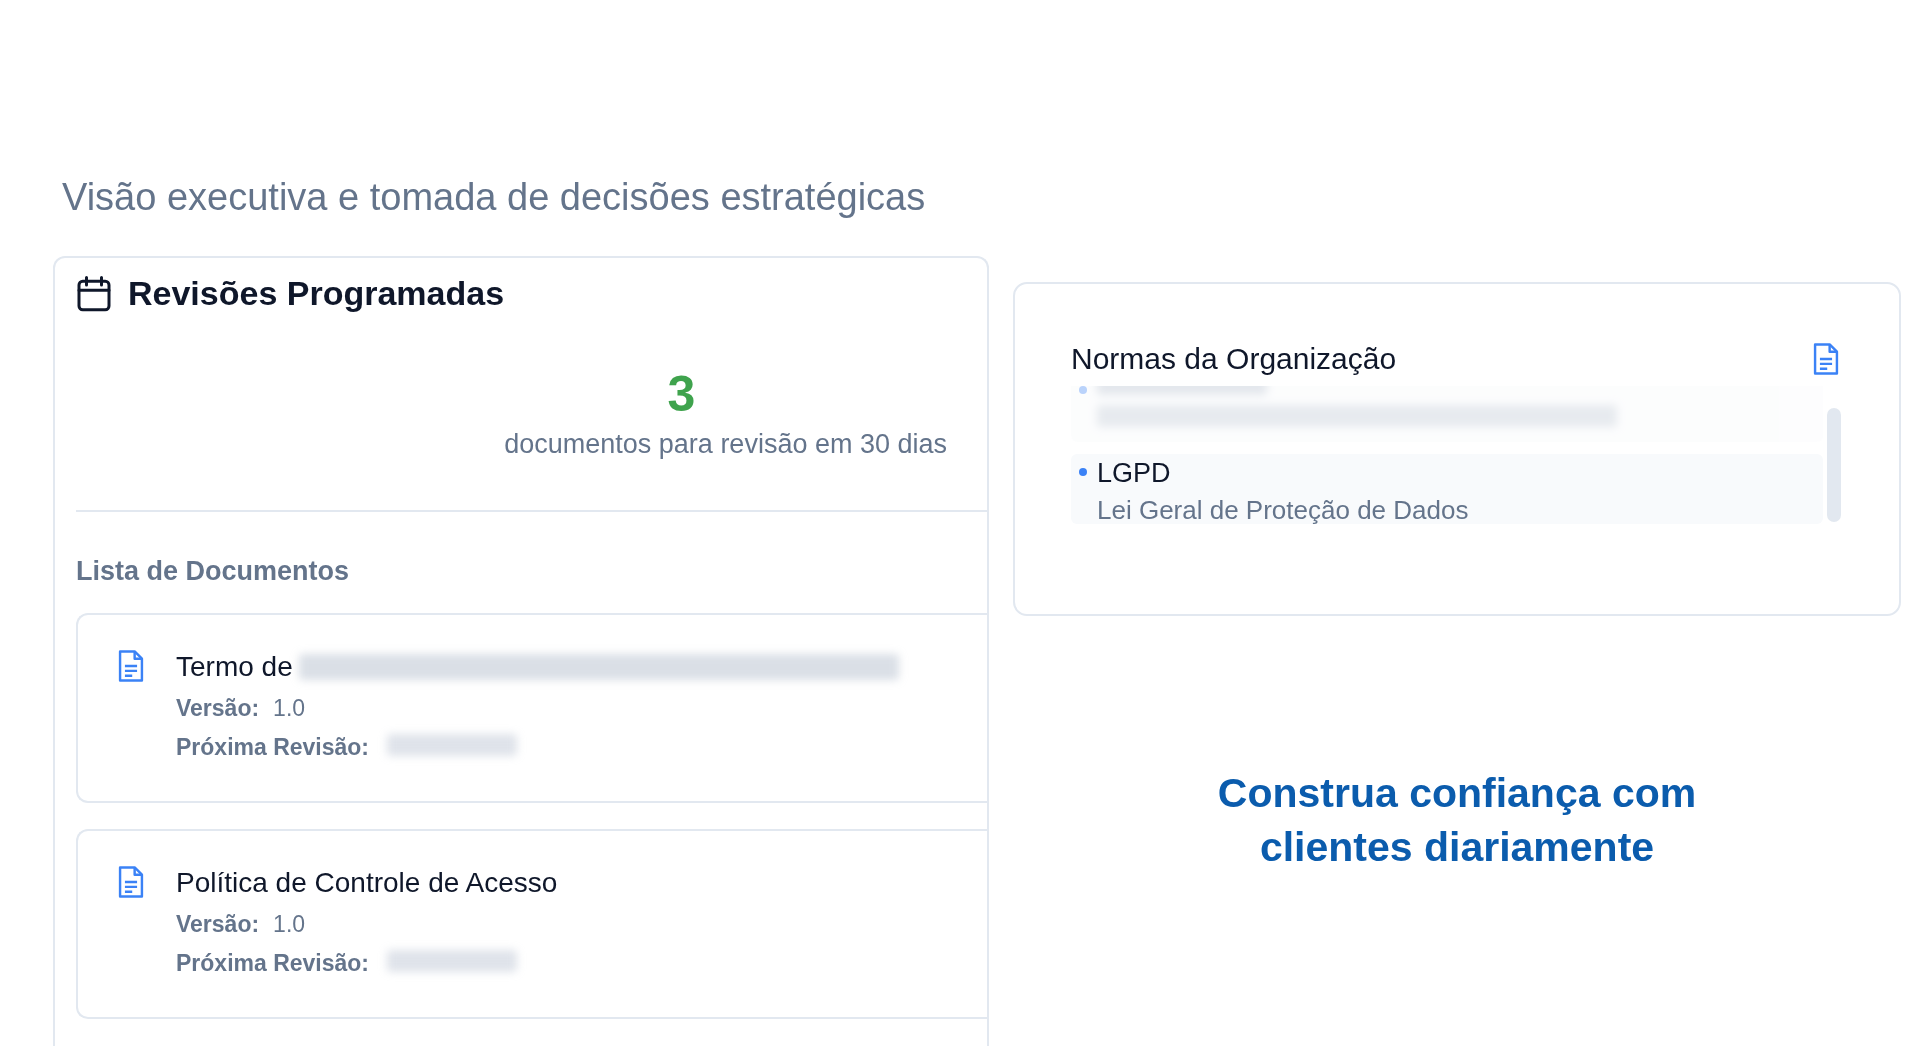  What do you see at coordinates (213, 571) in the screenshot?
I see `list-title: Lista de Documentos` at bounding box center [213, 571].